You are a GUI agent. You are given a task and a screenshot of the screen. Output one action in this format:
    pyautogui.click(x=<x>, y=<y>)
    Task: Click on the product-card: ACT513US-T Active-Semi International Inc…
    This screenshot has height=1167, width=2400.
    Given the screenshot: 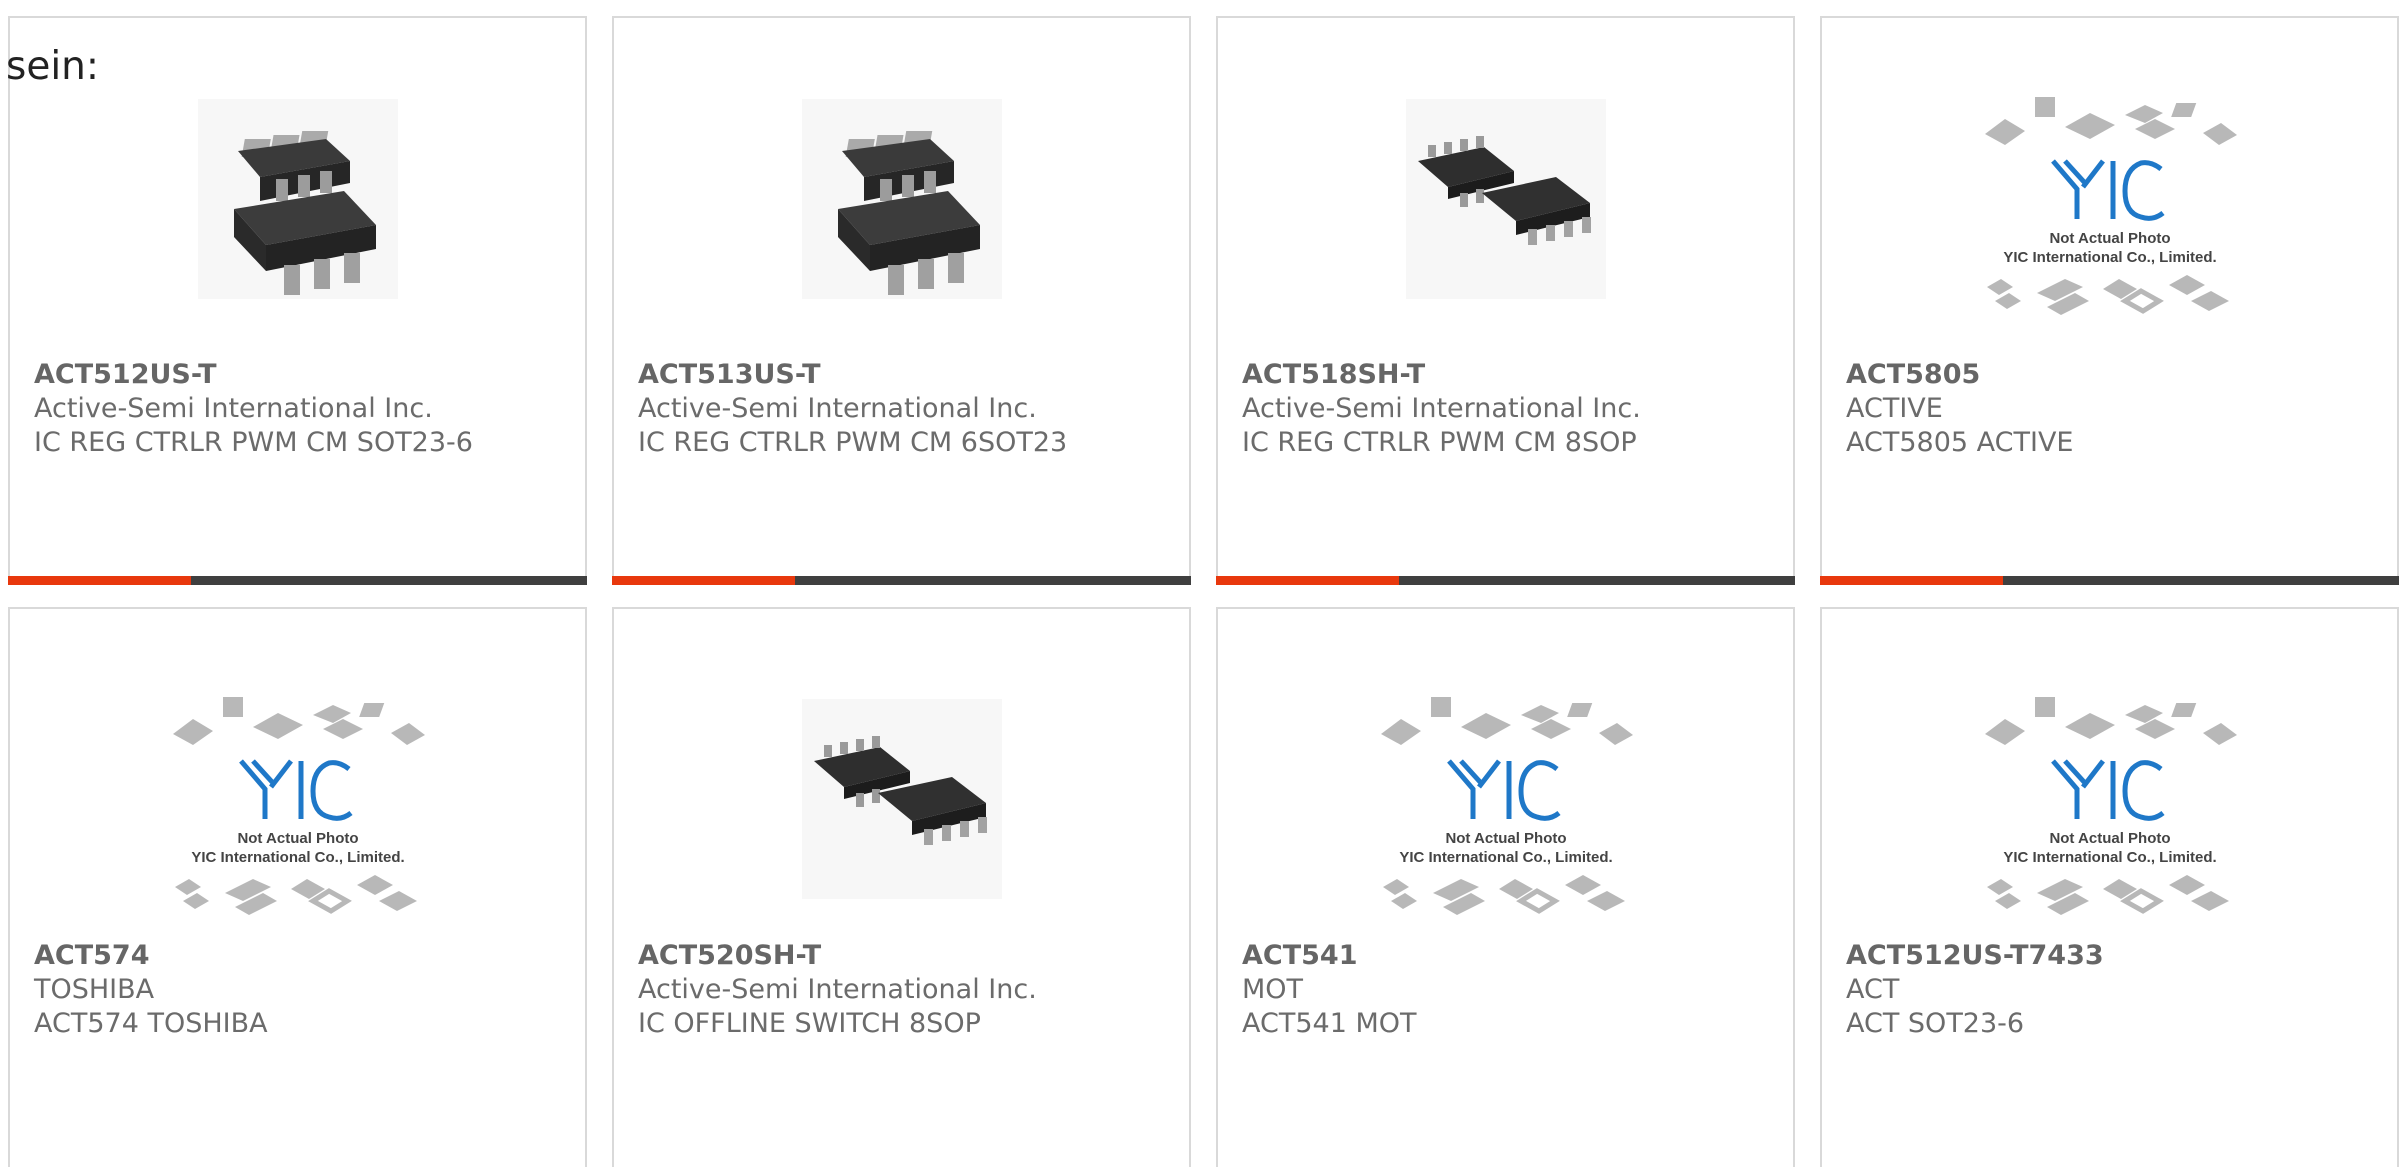 What is the action you would take?
    pyautogui.click(x=901, y=300)
    